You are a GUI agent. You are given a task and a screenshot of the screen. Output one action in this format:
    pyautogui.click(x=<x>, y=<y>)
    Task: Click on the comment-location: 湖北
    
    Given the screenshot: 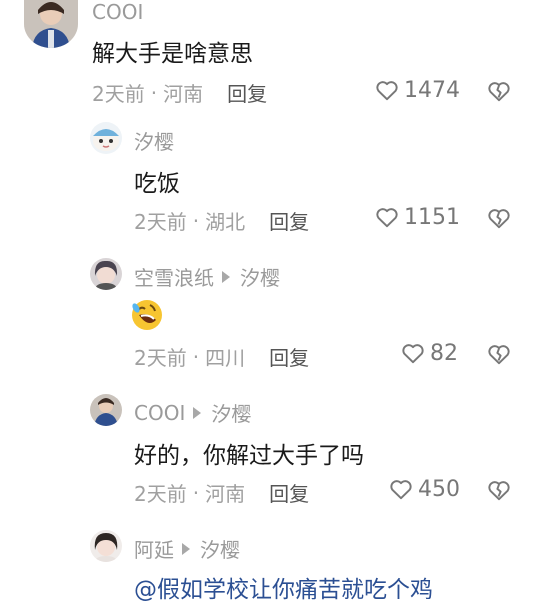 What is the action you would take?
    pyautogui.click(x=225, y=222)
    